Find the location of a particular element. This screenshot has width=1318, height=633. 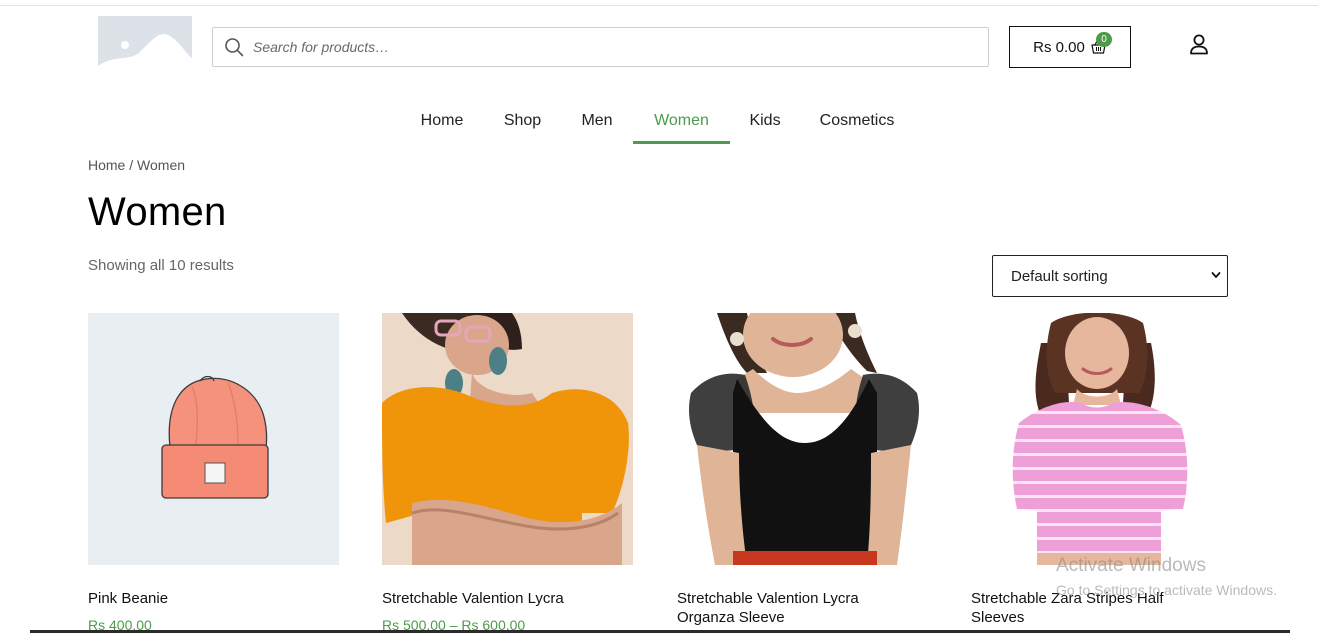

cart-total: Rs 0.00 is located at coordinates (1059, 47).